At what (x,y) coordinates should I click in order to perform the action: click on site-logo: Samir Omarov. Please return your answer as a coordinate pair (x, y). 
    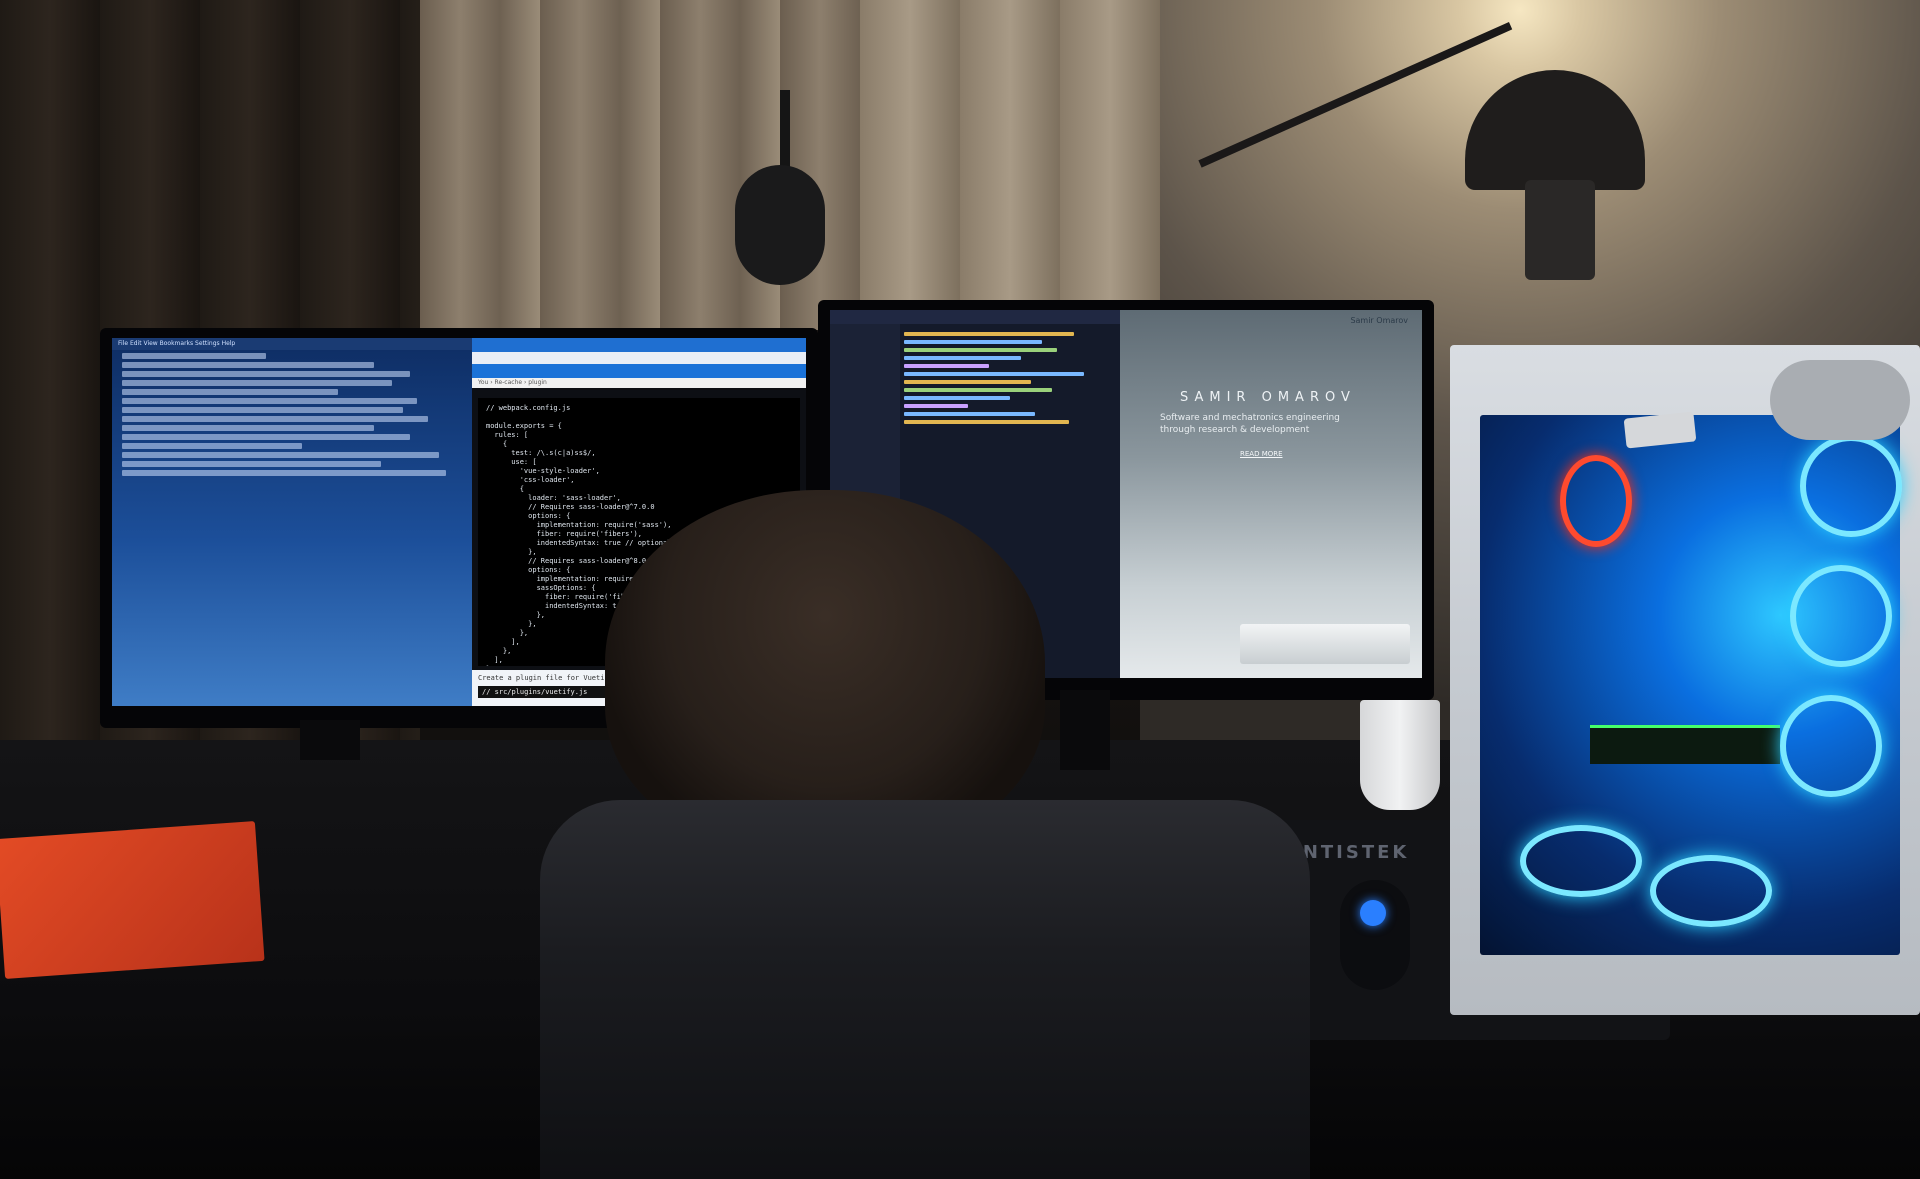
    Looking at the image, I should click on (1379, 320).